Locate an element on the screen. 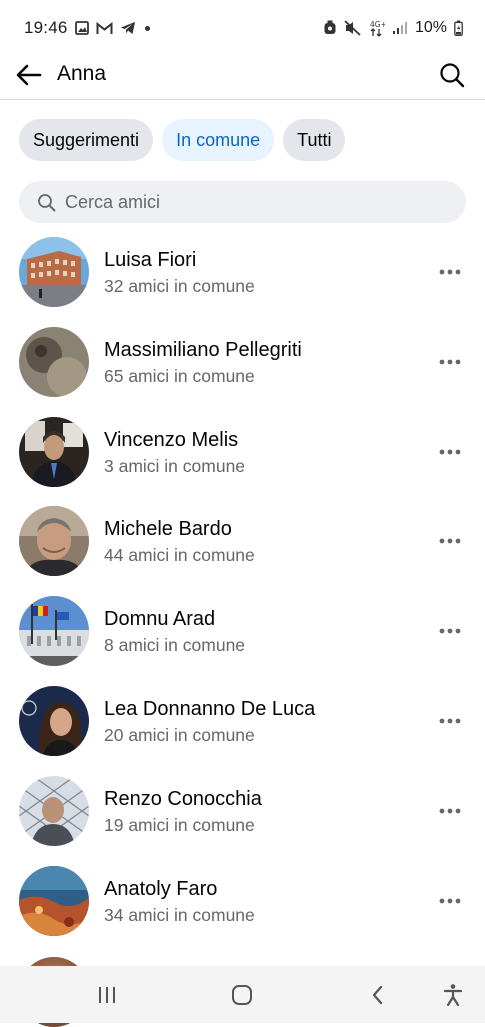  status-right: 4G+ 10% is located at coordinates (393, 28).